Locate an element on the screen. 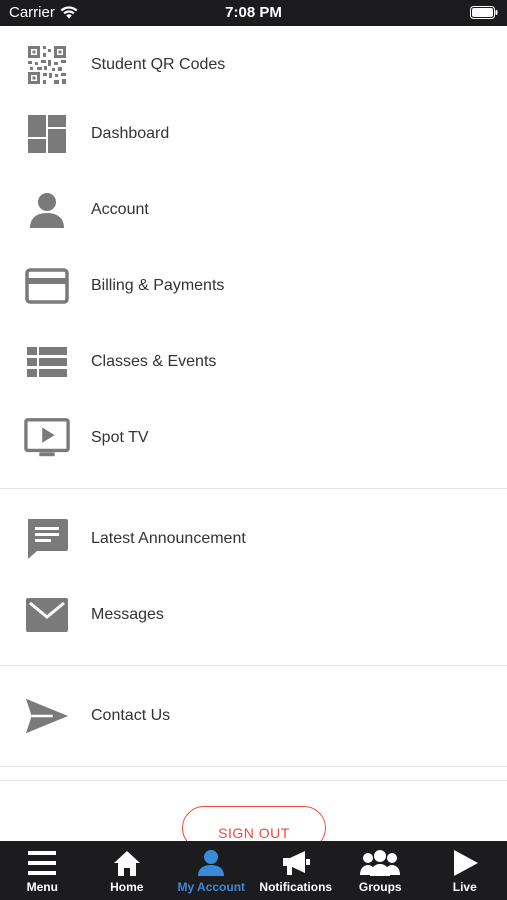  menu-item-label: Dashboard is located at coordinates (130, 133).